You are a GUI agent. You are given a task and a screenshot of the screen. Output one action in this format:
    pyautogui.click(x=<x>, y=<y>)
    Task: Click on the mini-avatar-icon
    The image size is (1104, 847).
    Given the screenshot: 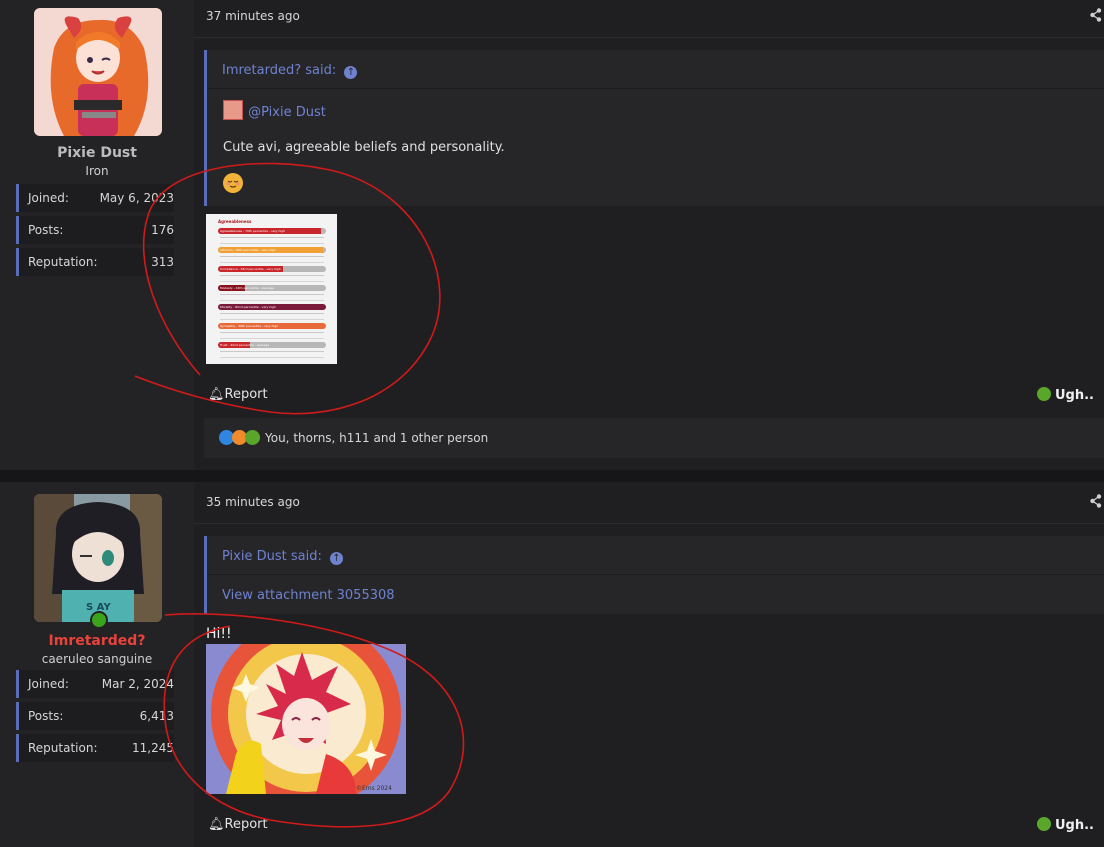 What is the action you would take?
    pyautogui.click(x=233, y=110)
    